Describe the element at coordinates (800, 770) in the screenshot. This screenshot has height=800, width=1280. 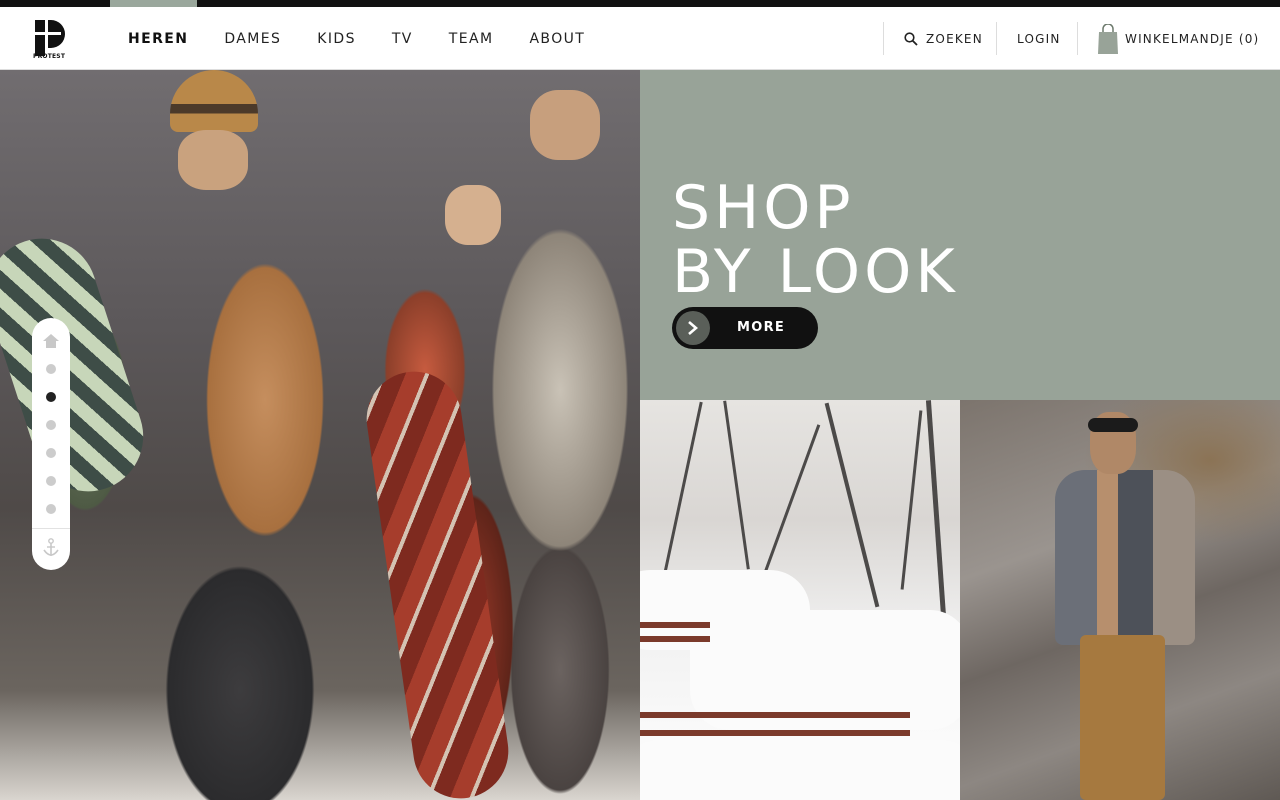
I see `snow-mound` at that location.